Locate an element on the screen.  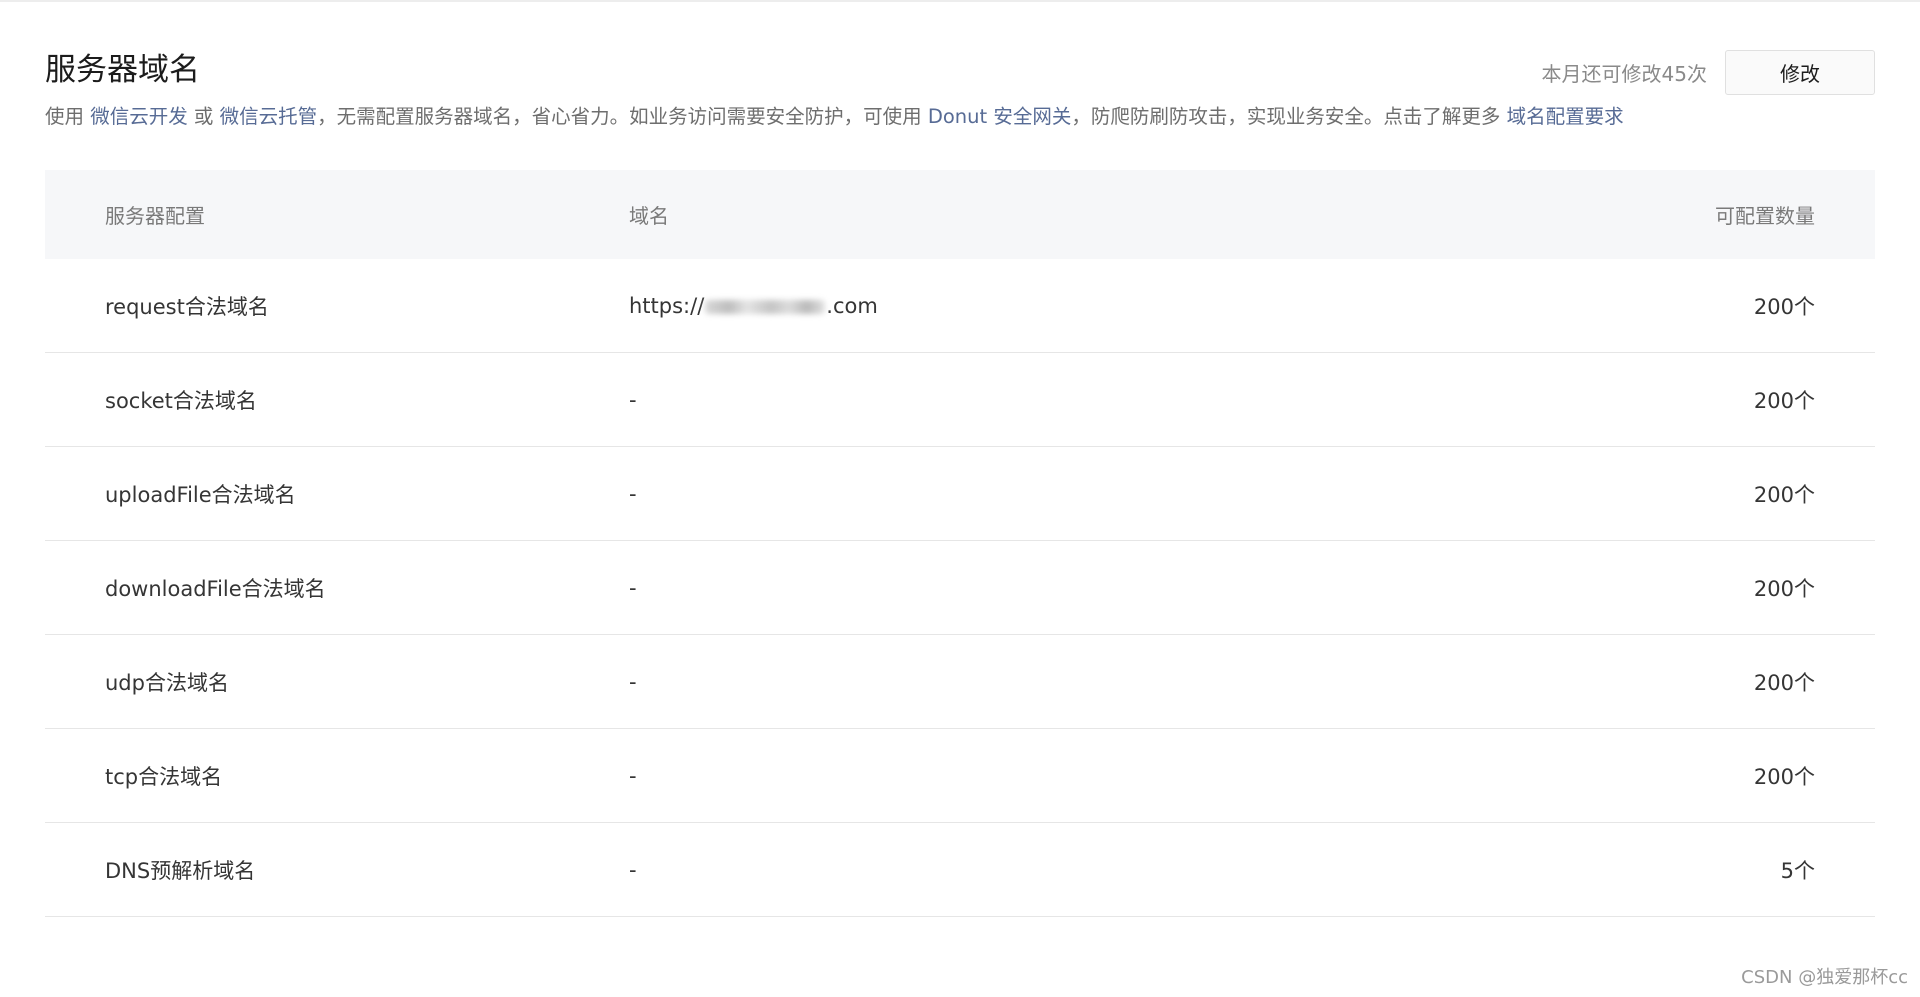
table-row: tcp合法域名 - 200个 is located at coordinates (960, 775).